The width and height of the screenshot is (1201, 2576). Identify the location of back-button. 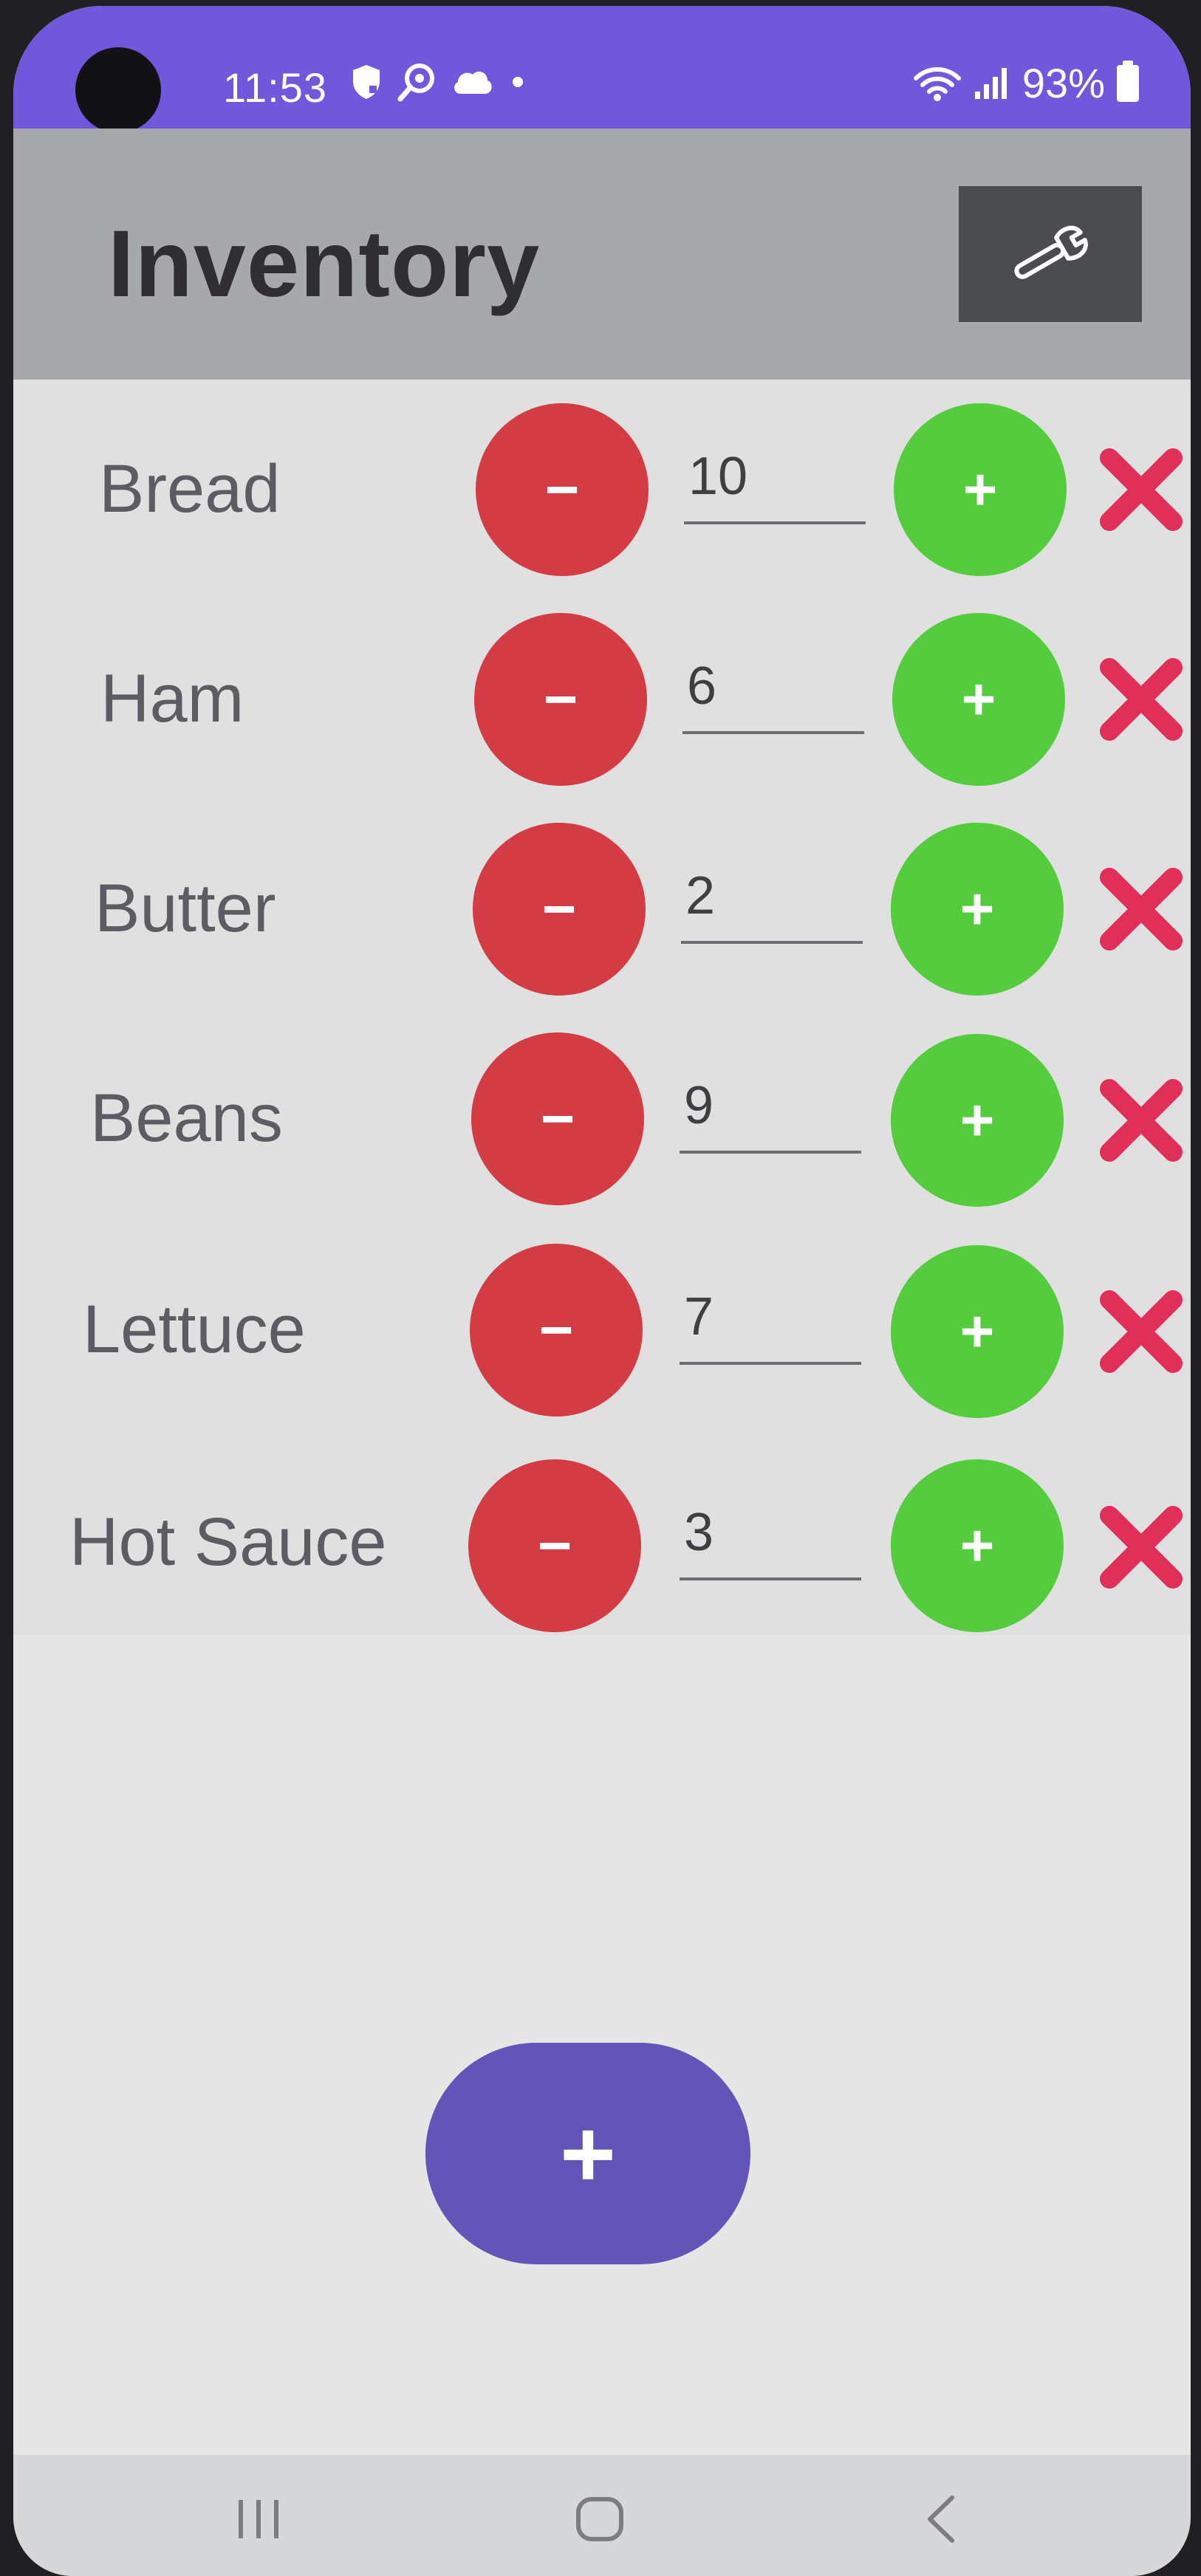
(941, 2519).